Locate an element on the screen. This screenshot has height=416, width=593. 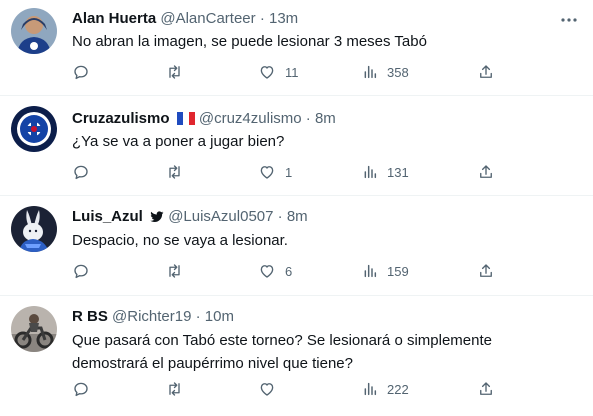
user-handle: @AlanCarteer is located at coordinates (207, 18).